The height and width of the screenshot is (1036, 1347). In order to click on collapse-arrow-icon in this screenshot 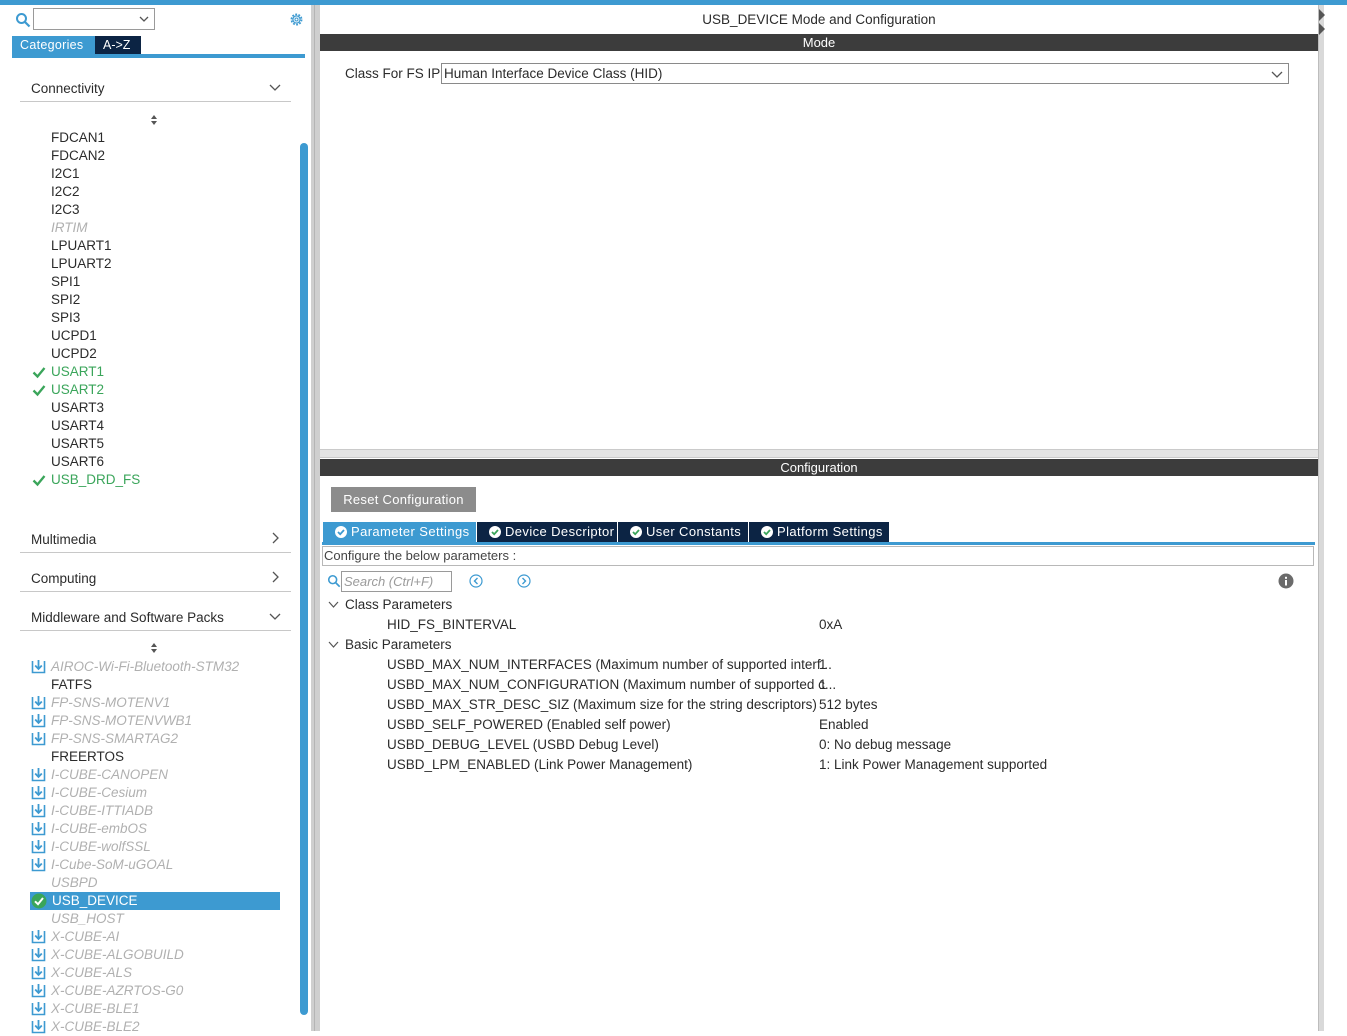, I will do `click(1322, 21)`.